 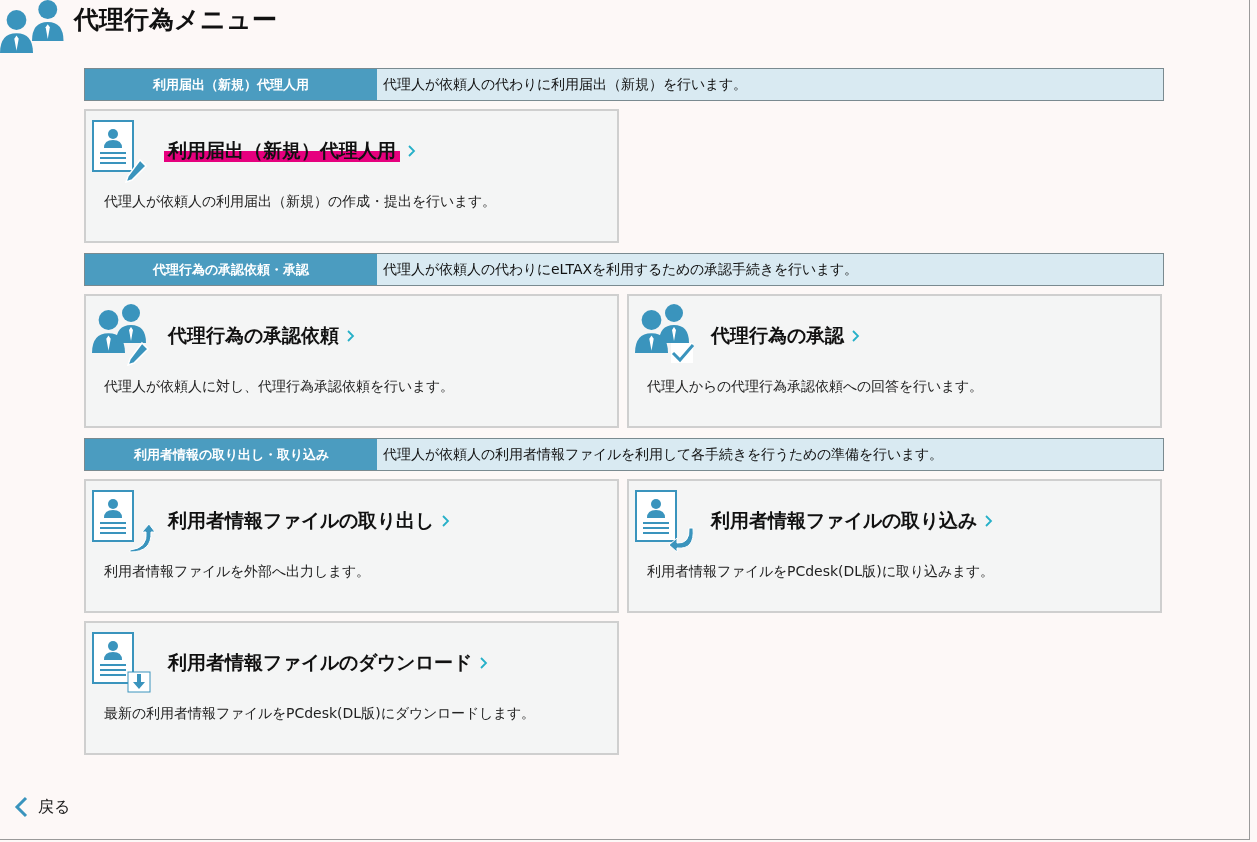 What do you see at coordinates (252, 335) in the screenshot?
I see `card-title: 代理行為の承認依頼` at bounding box center [252, 335].